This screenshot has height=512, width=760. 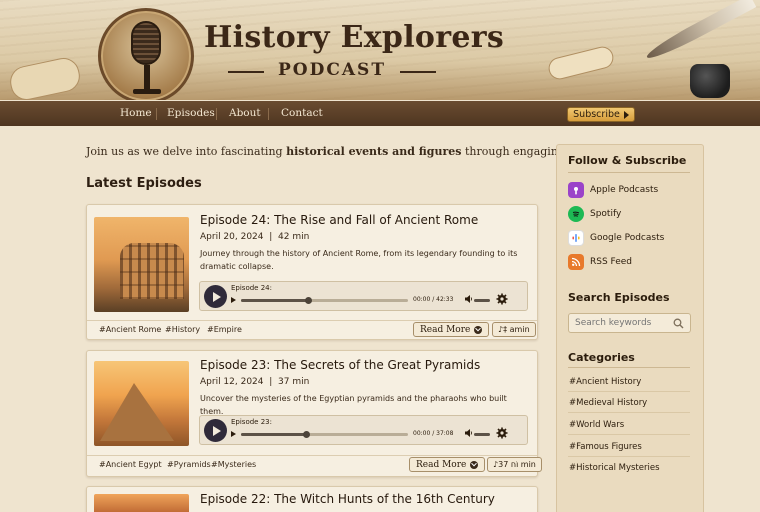 What do you see at coordinates (251, 288) in the screenshot?
I see `player-label: Episode 24:` at bounding box center [251, 288].